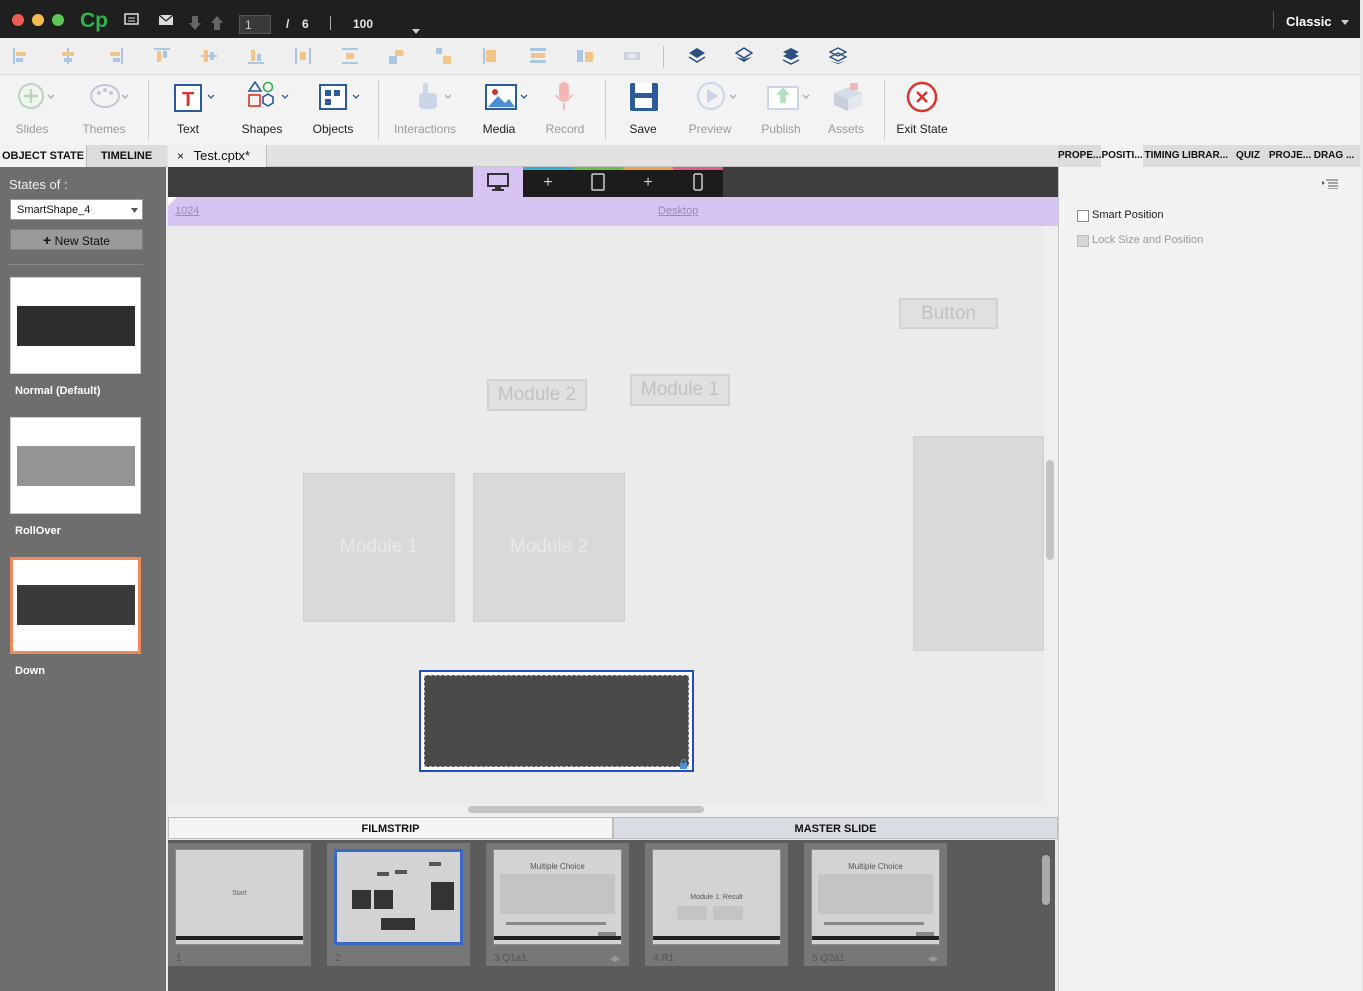  What do you see at coordinates (510, 958) in the screenshot?
I see `slide-number: 3 Q1a1` at bounding box center [510, 958].